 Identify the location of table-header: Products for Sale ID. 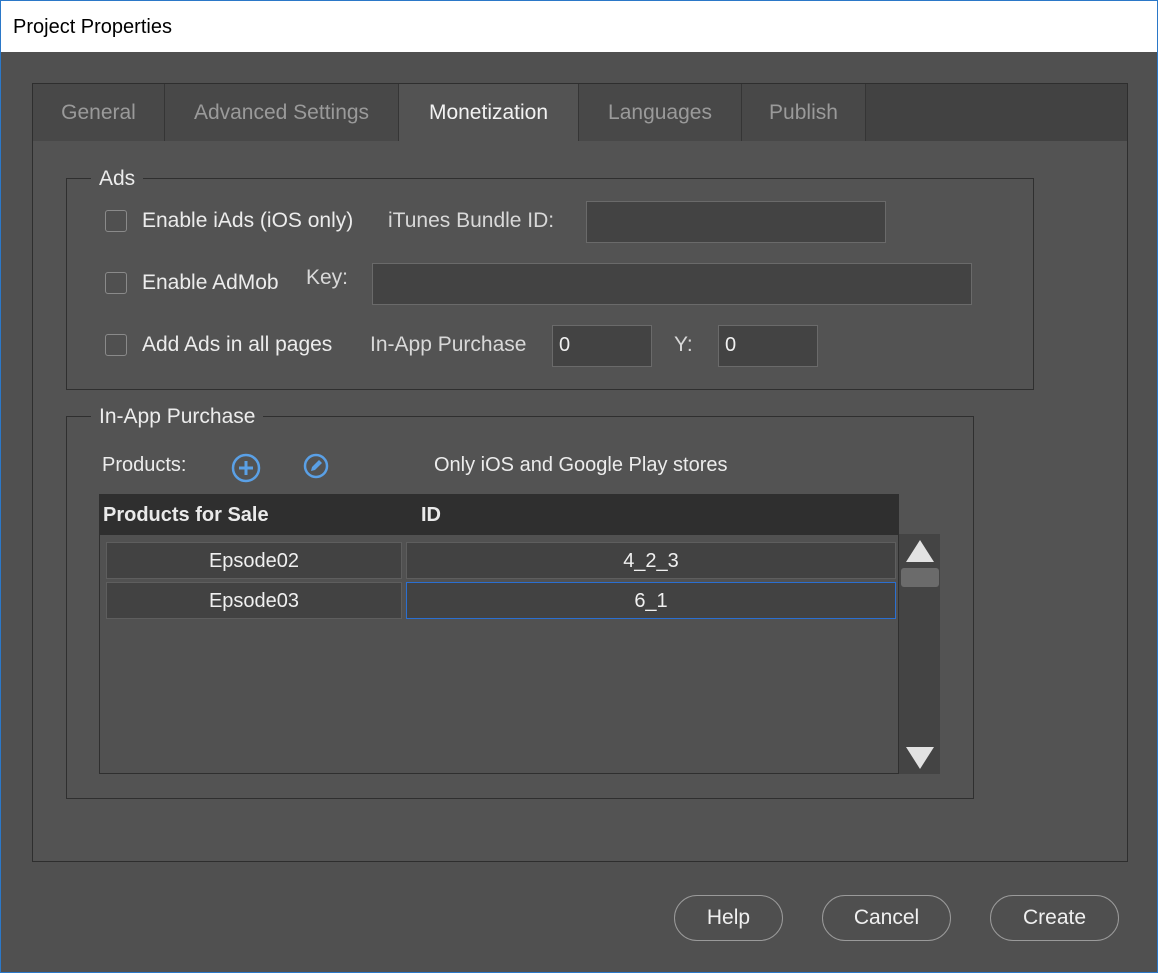
(499, 515).